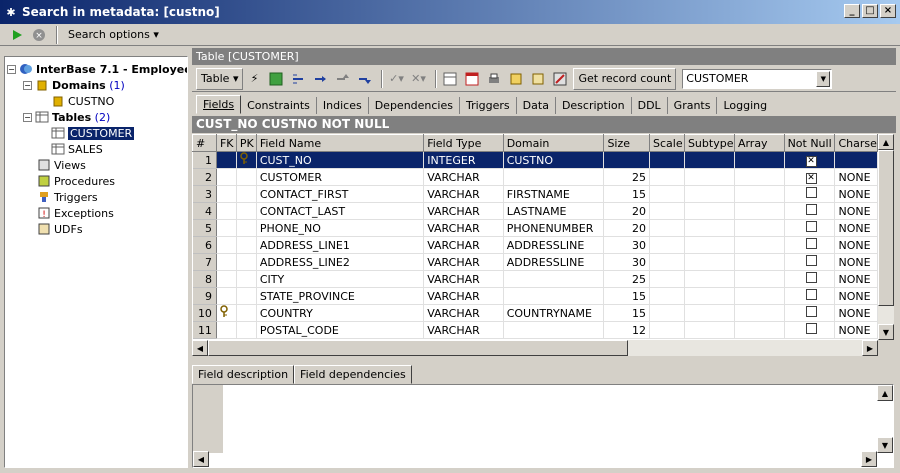 Image resolution: width=900 pixels, height=473 pixels. Describe the element at coordinates (226, 143) in the screenshot. I see `col-header: FK` at that location.